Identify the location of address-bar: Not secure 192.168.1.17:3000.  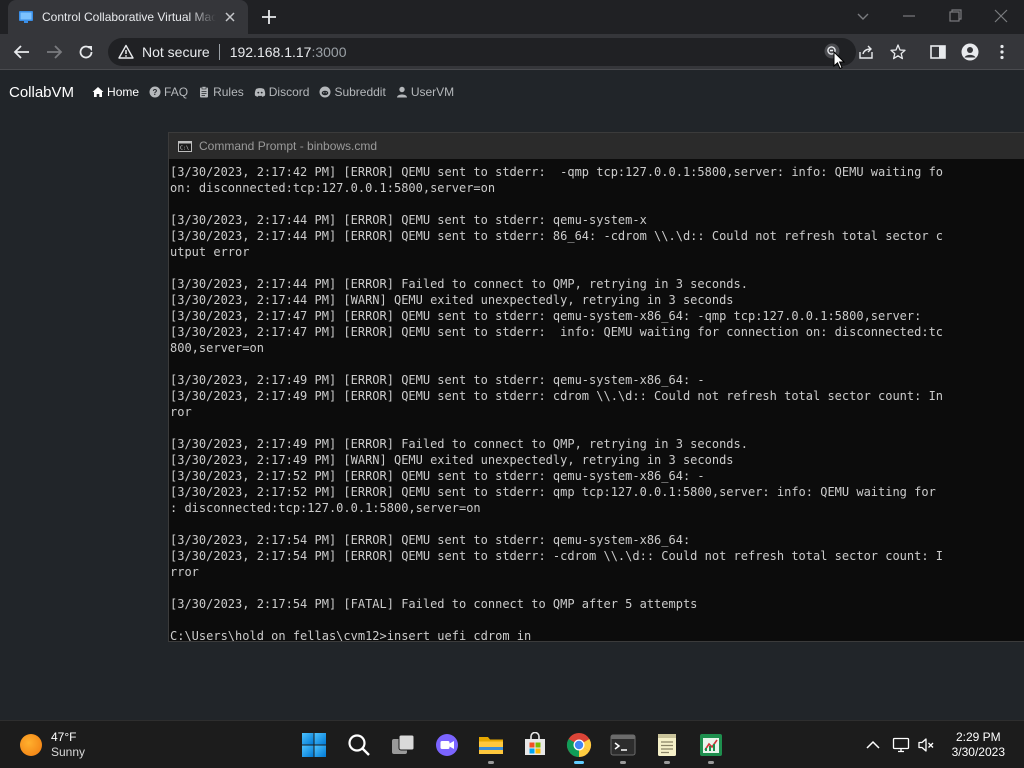
(507, 52).